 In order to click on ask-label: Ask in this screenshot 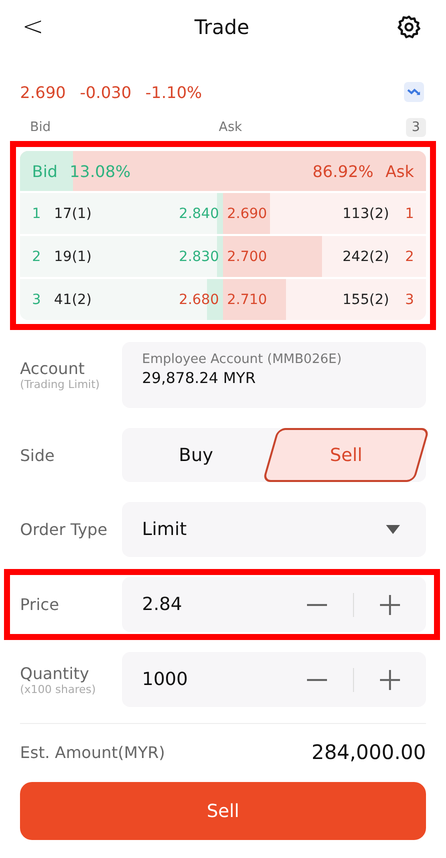, I will do `click(399, 171)`.